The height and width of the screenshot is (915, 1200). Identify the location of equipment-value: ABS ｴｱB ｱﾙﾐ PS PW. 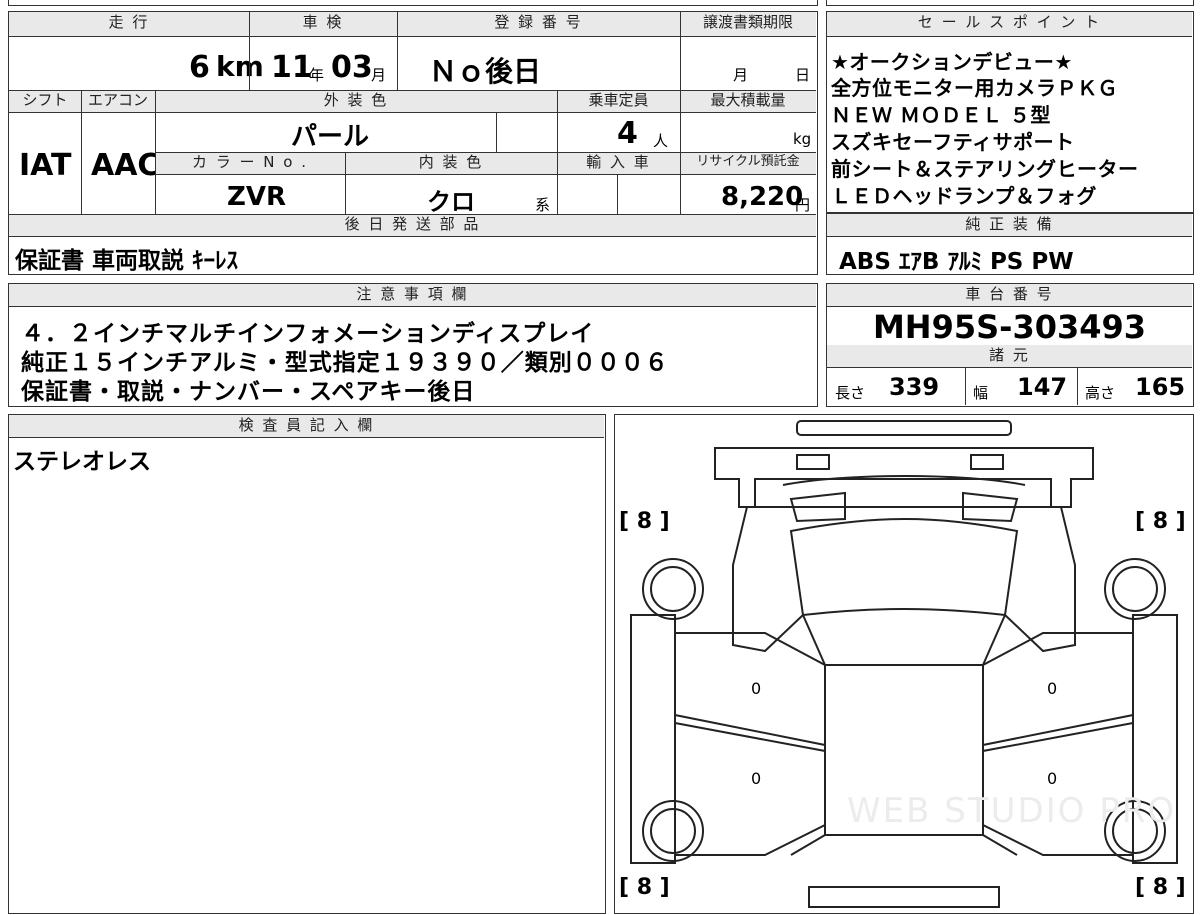
(956, 262).